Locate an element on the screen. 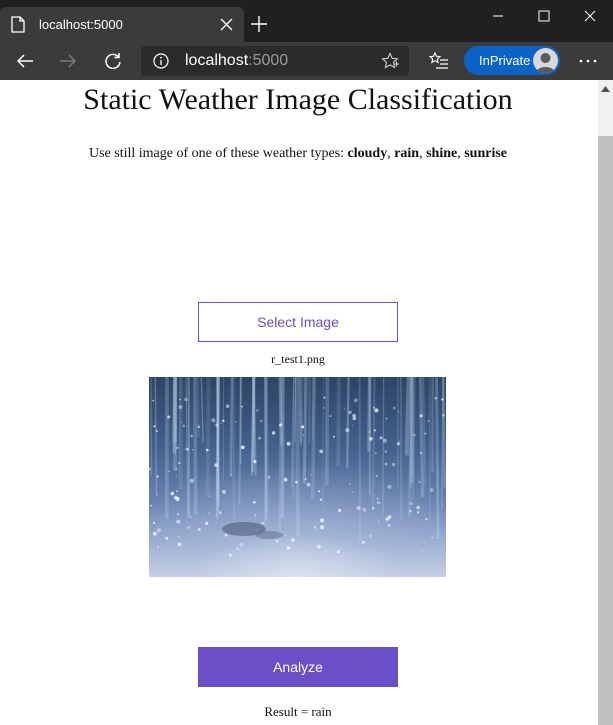  url-text: localhost:5000 is located at coordinates (236, 61).